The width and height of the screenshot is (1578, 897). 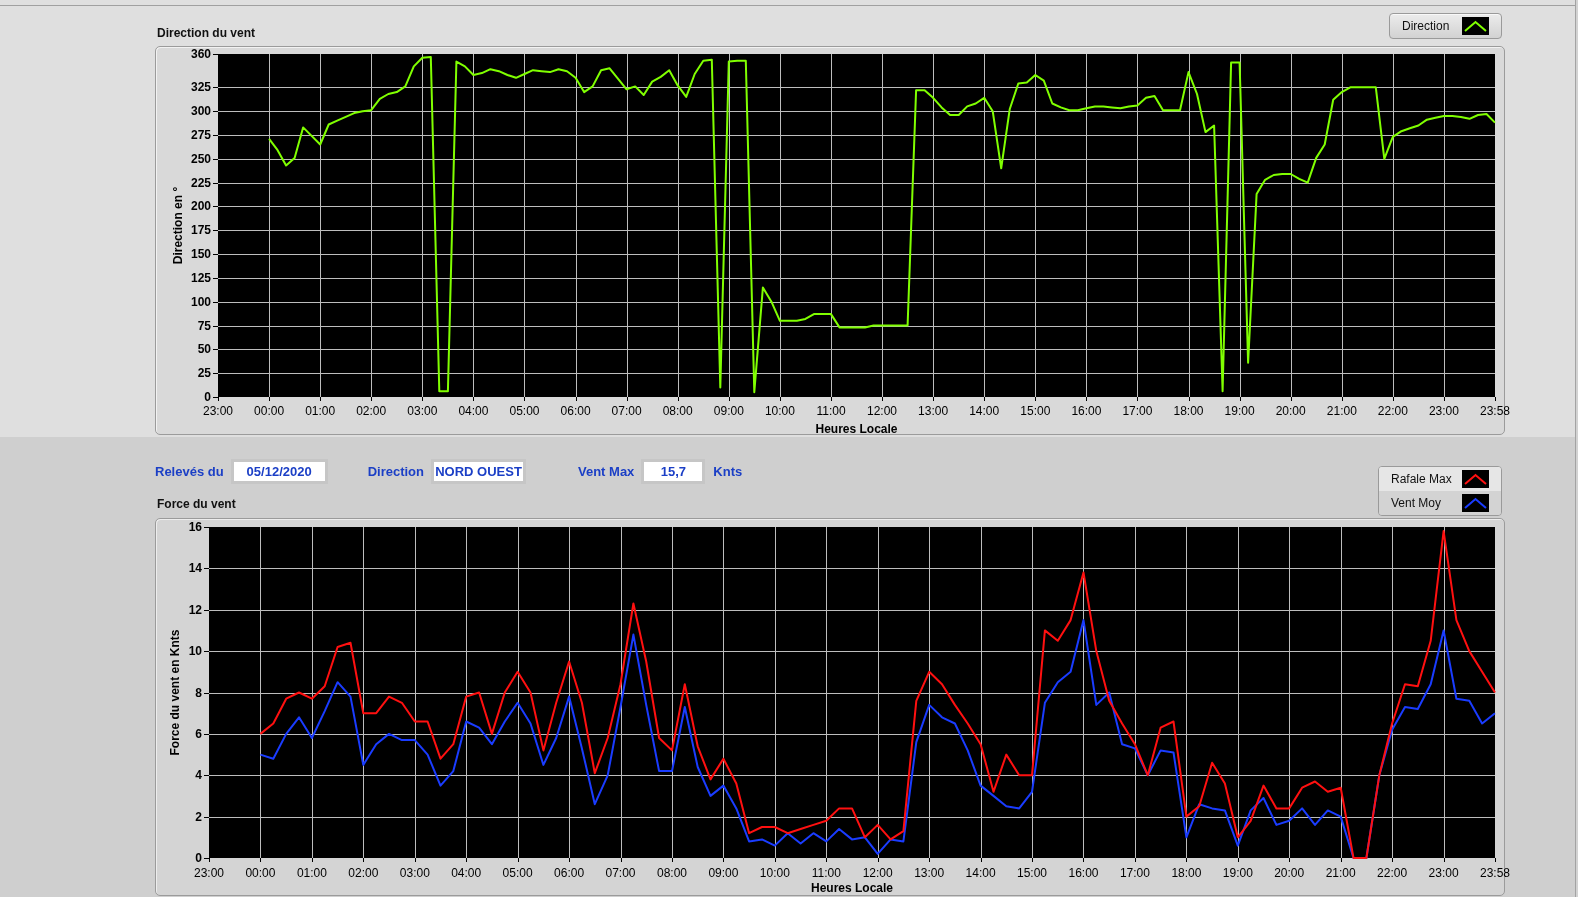 I want to click on axis-tick-label: 6, so click(x=198, y=733).